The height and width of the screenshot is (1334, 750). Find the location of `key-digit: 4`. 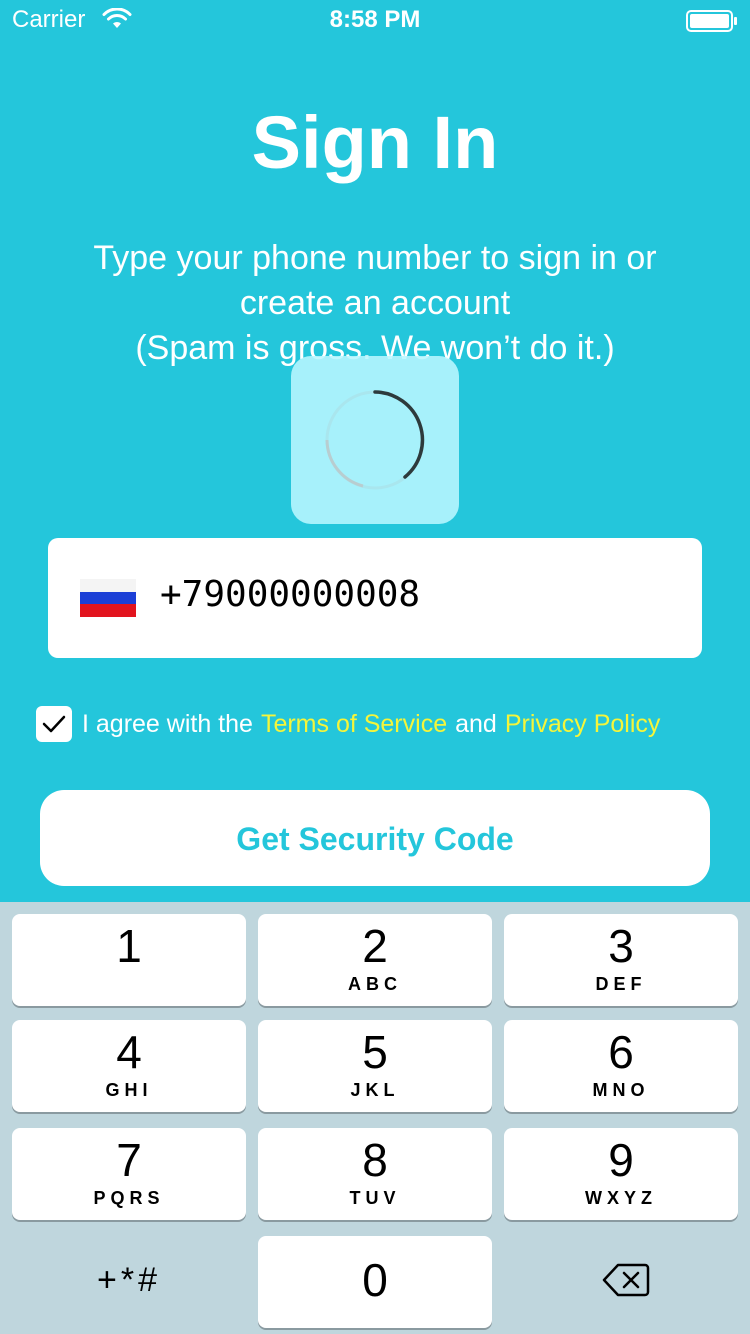

key-digit: 4 is located at coordinates (129, 1052).